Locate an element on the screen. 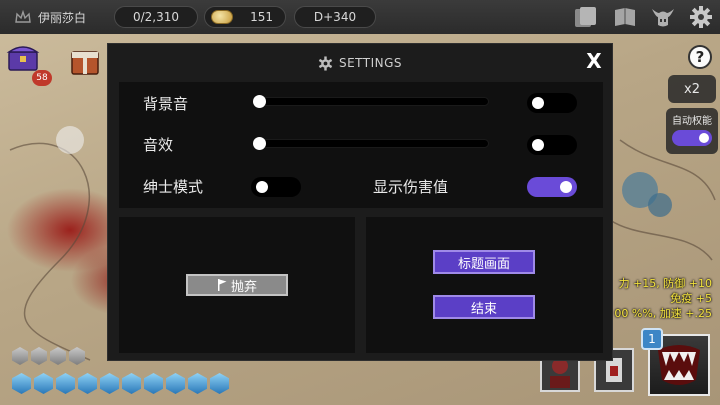  auto-skill-control: 自动权能 is located at coordinates (692, 131).